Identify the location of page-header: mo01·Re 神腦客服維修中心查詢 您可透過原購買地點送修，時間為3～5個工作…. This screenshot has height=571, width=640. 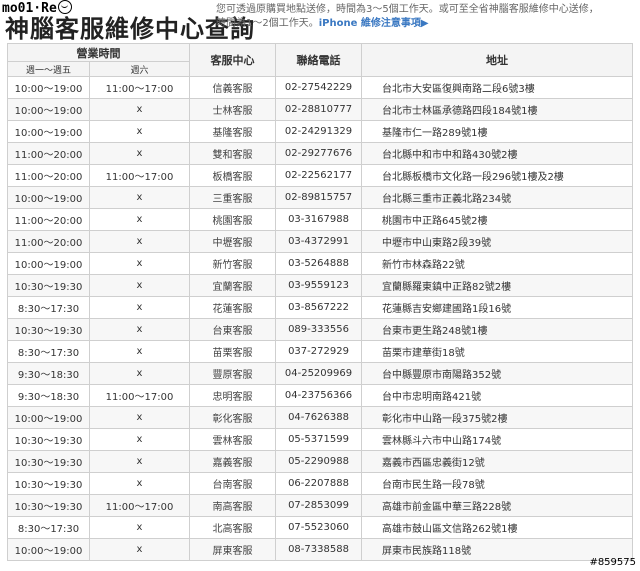
(320, 21).